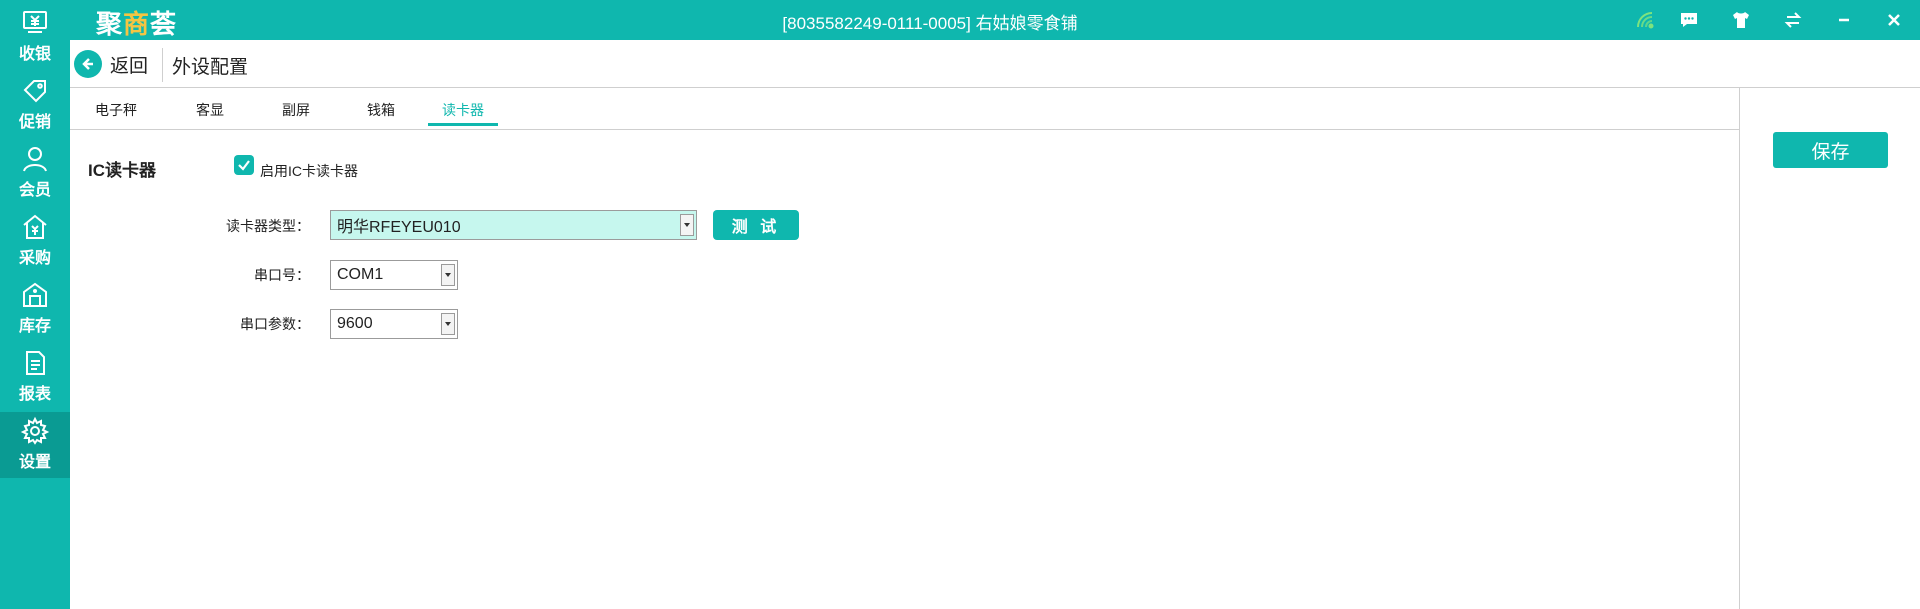 The height and width of the screenshot is (609, 1920). What do you see at coordinates (34, 91) in the screenshot?
I see `tag-icon` at bounding box center [34, 91].